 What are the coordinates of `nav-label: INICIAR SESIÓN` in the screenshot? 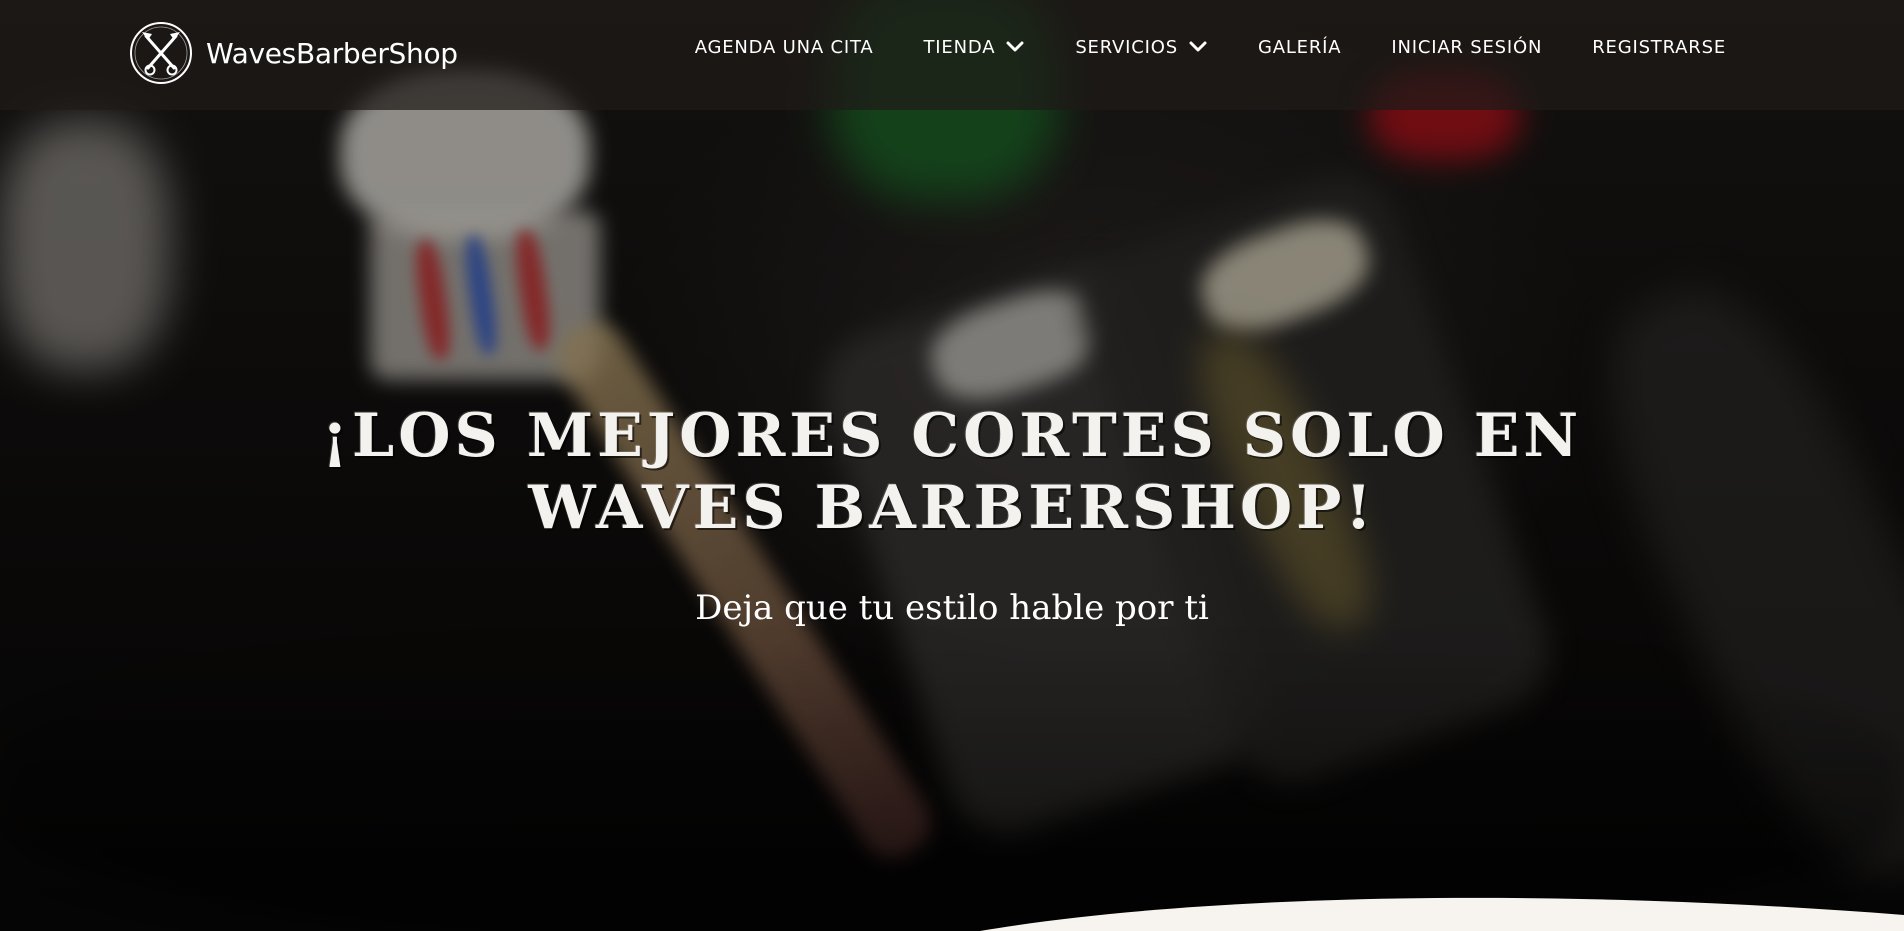 It's located at (1467, 47).